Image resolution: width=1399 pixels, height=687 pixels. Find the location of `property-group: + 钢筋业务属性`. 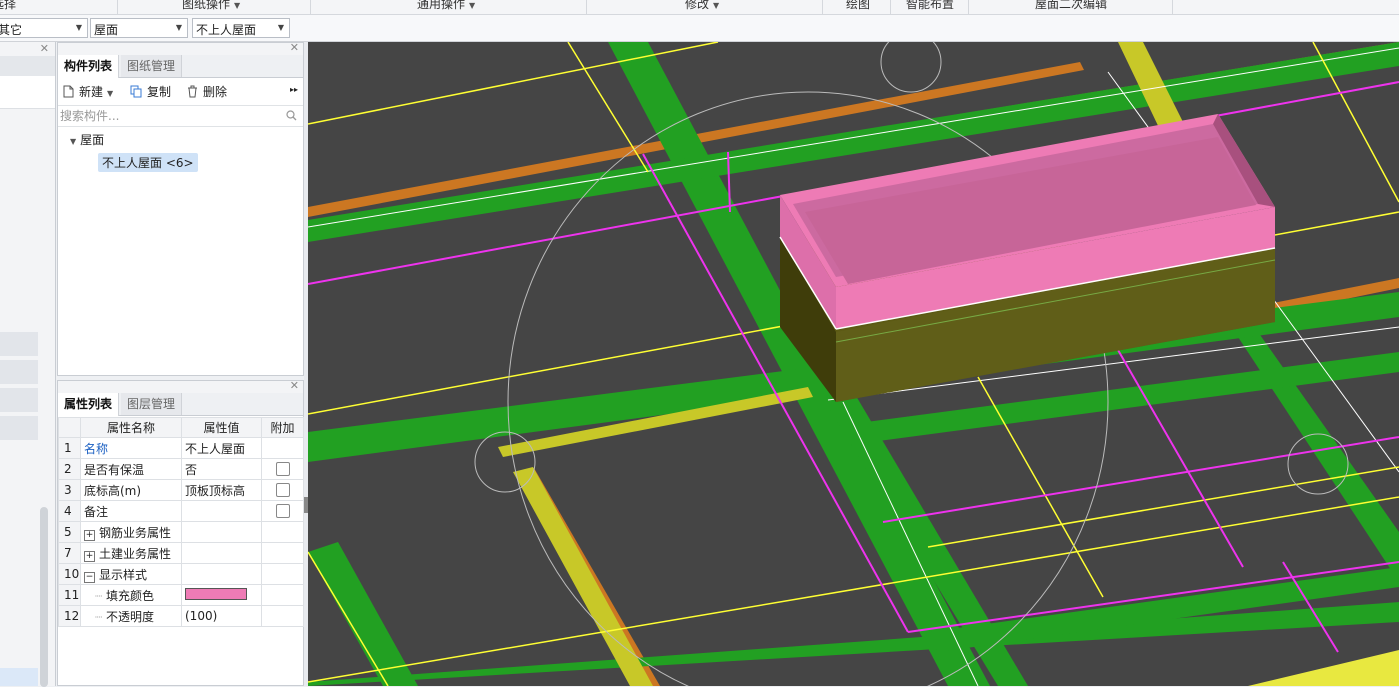

property-group: + 钢筋业务属性 is located at coordinates (131, 532).